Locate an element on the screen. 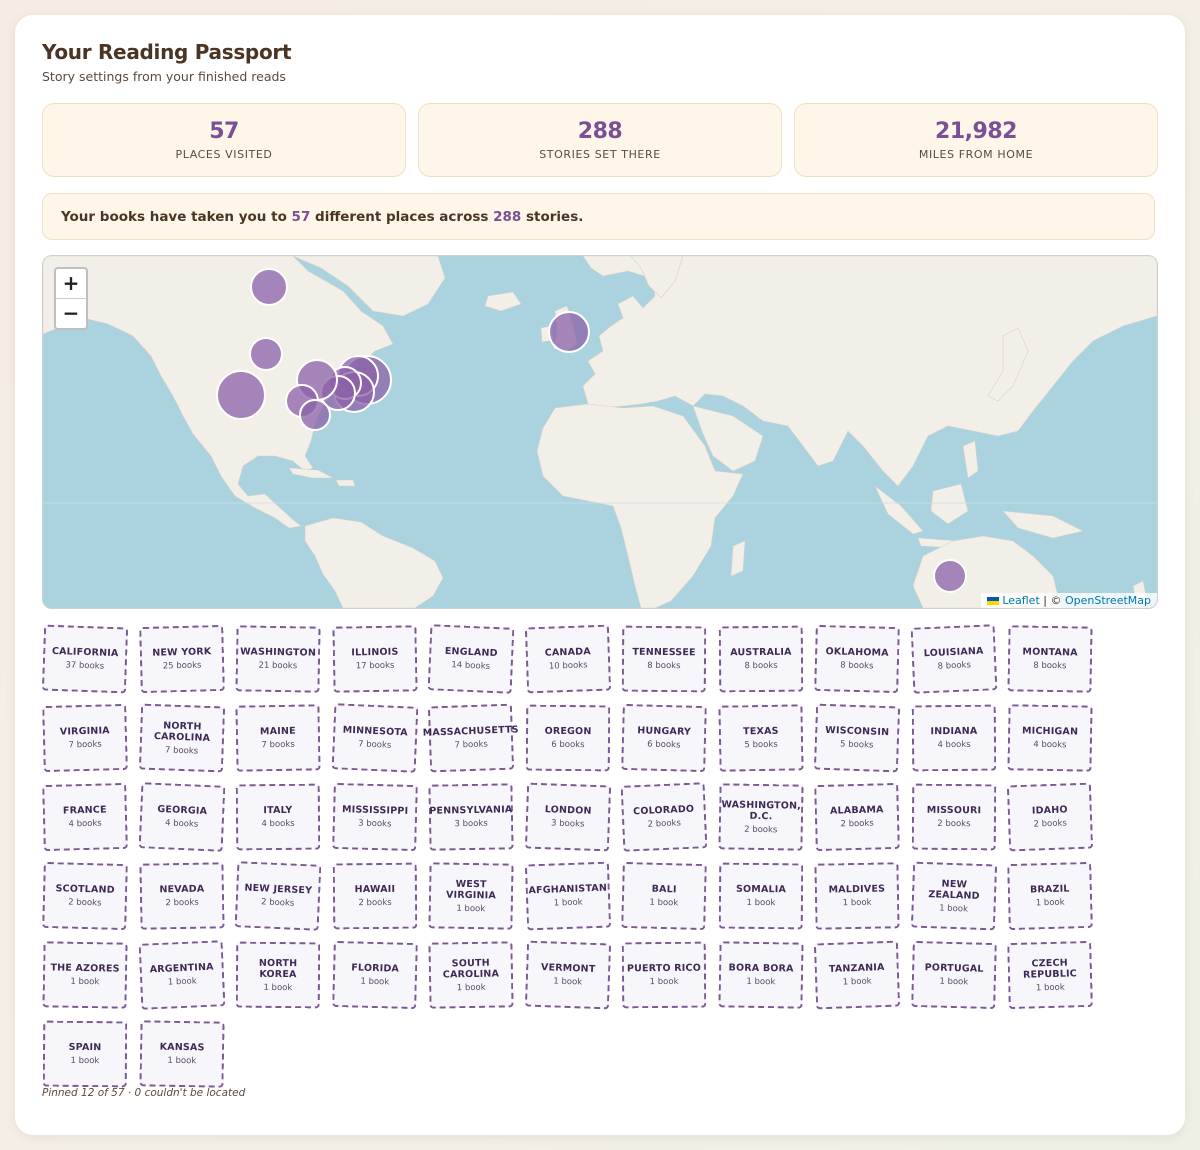 The image size is (1200, 1150). passport-stamp: Hawaii 2 books is located at coordinates (374, 896).